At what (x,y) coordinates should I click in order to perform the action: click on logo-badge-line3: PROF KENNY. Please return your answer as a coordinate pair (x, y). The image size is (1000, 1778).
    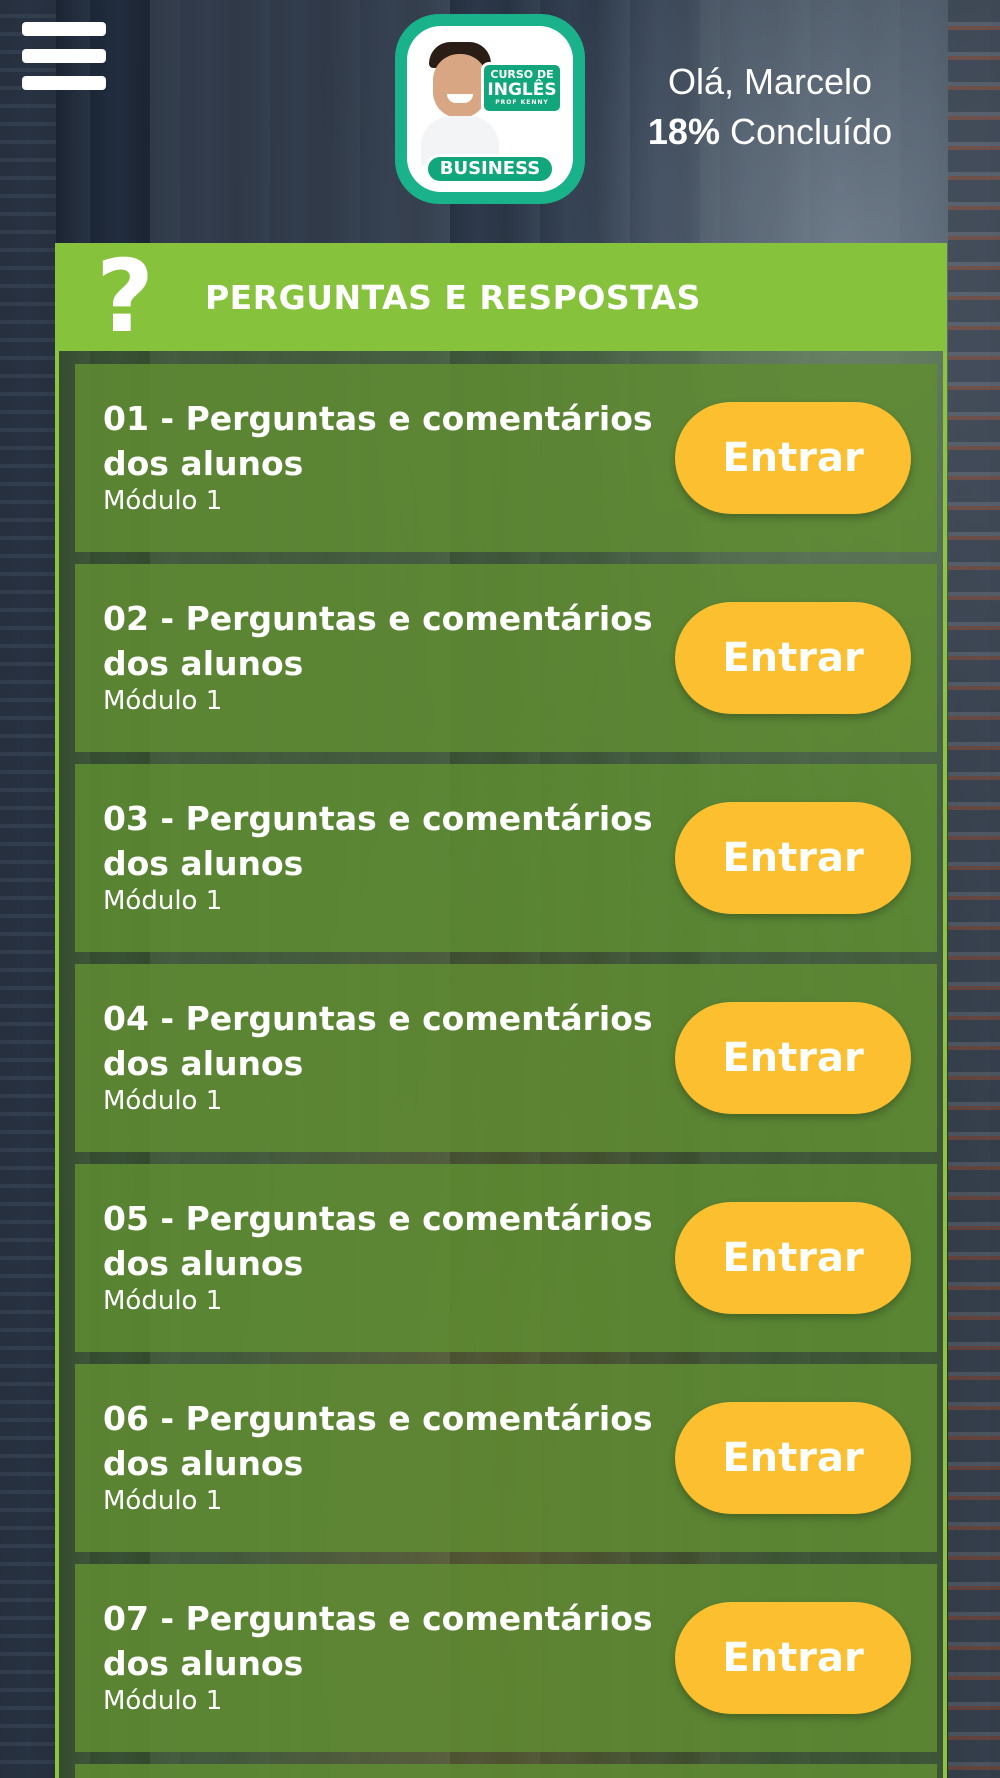
    Looking at the image, I should click on (522, 102).